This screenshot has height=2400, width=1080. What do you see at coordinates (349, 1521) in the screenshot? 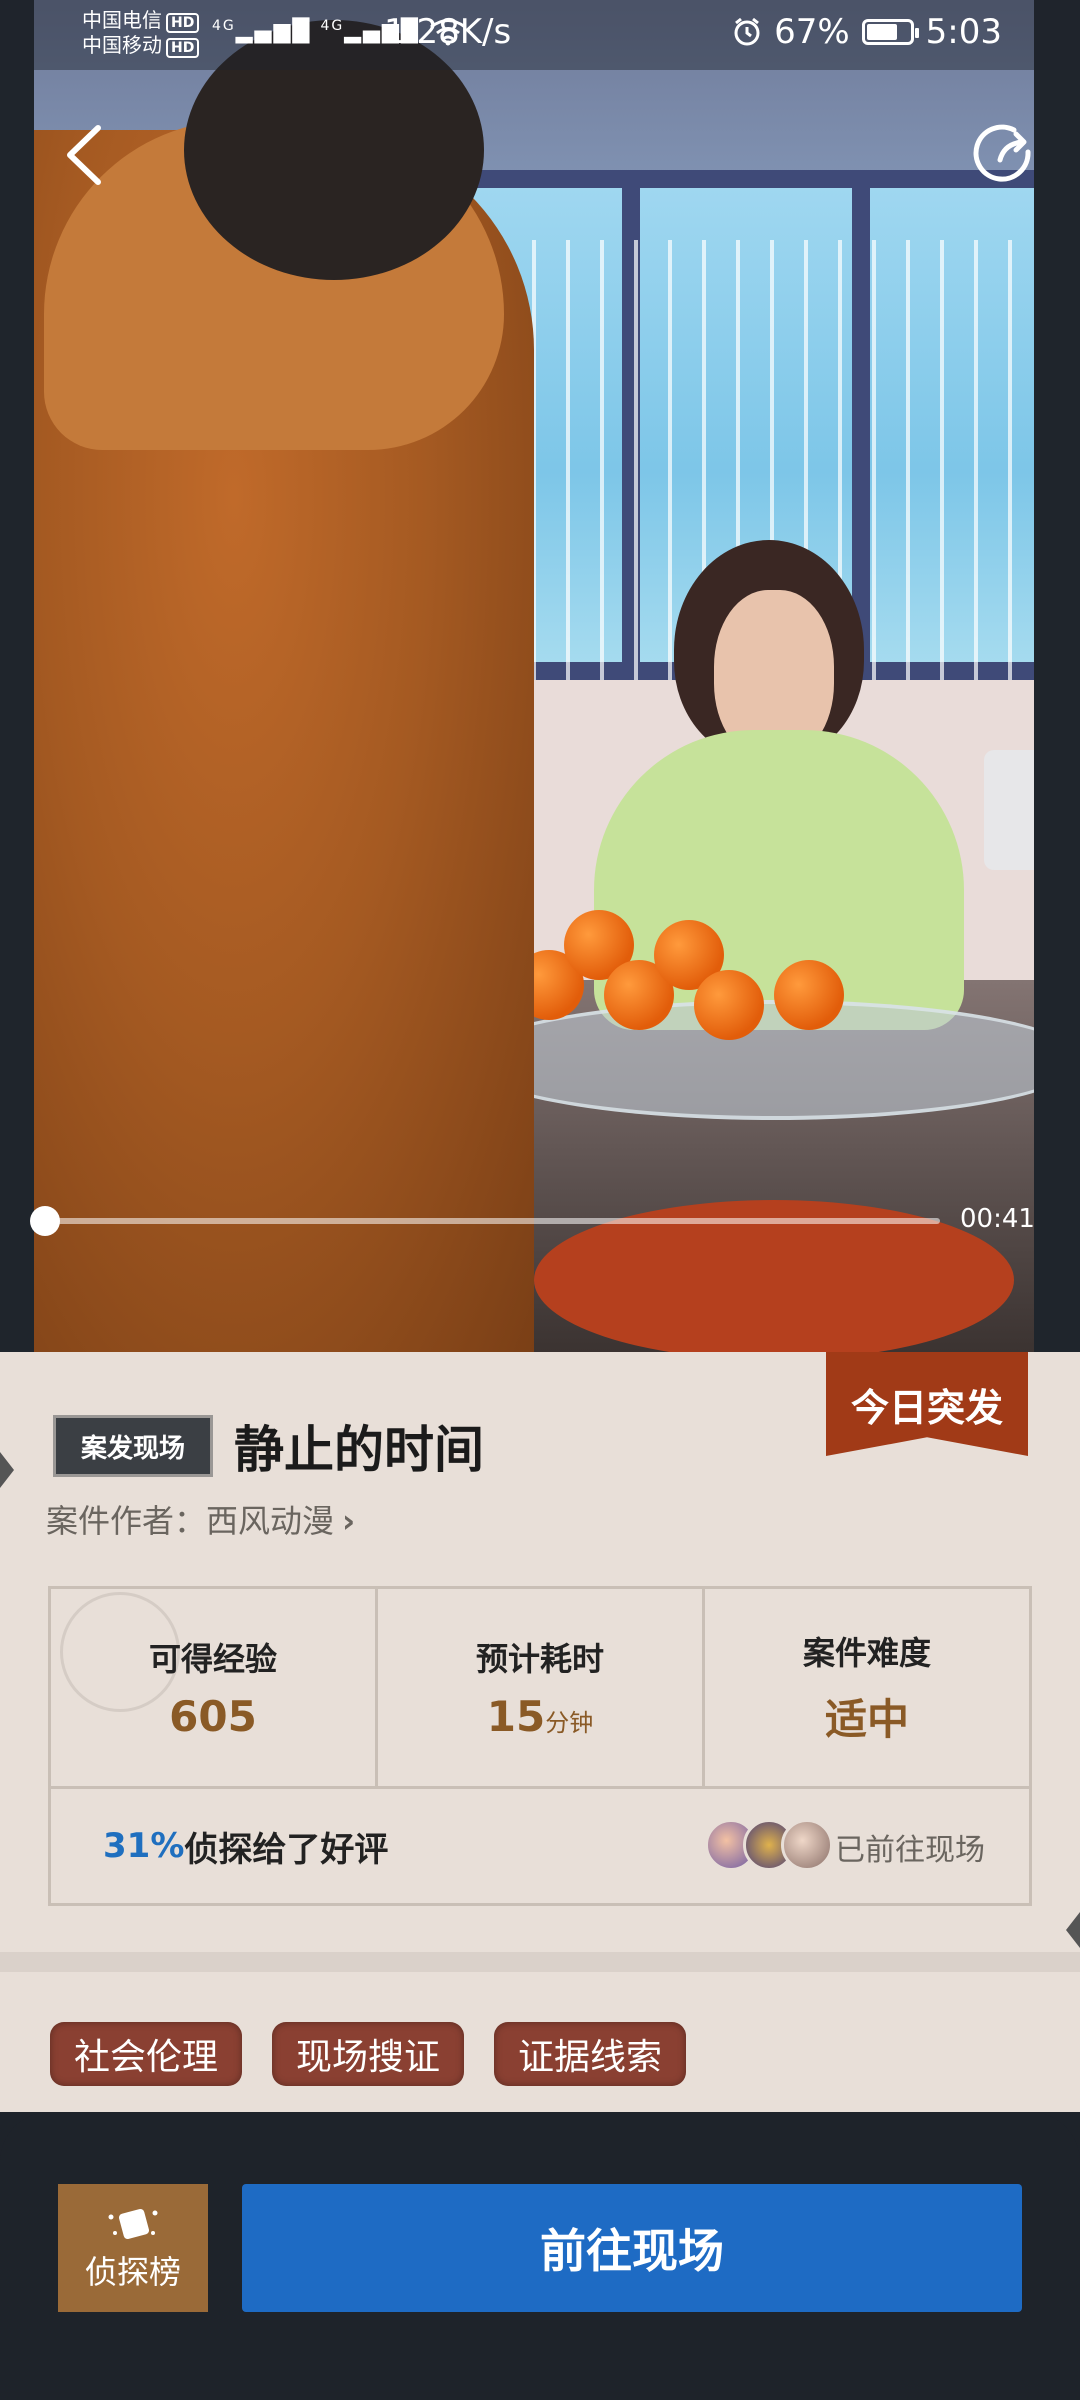
I see `chevron-right-icon: ›` at bounding box center [349, 1521].